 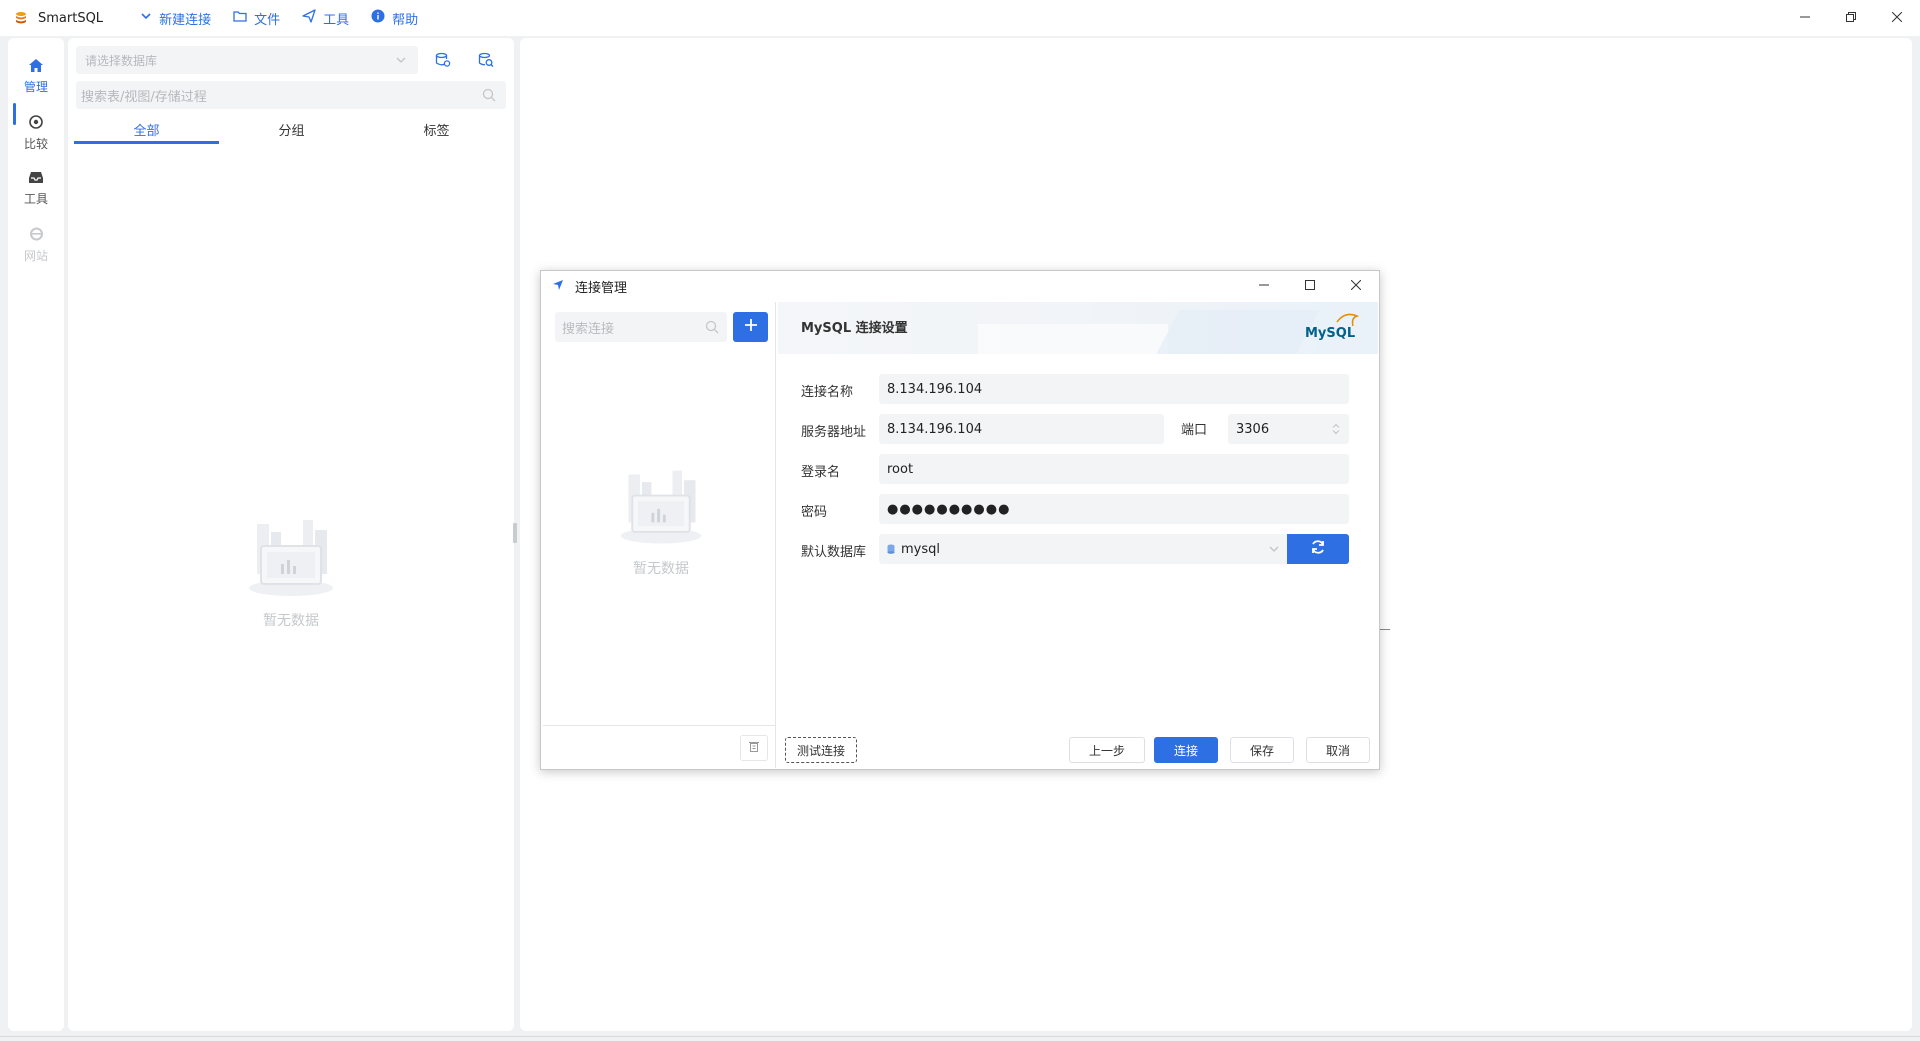 I want to click on explorer-tabs: 全部 分组 标签, so click(x=292, y=129).